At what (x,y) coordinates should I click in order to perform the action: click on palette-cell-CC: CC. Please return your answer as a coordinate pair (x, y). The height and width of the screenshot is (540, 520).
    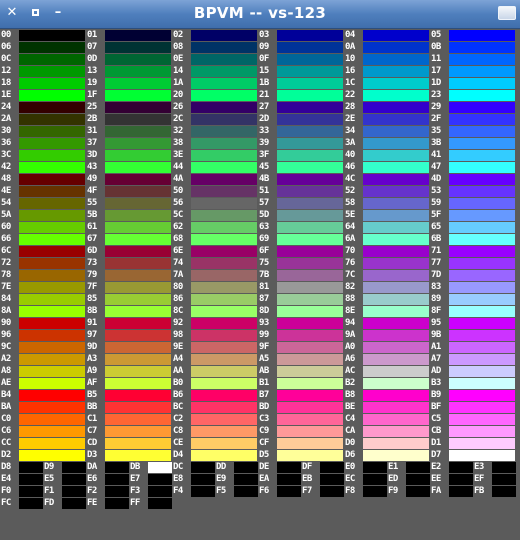
    Looking at the image, I should click on (43, 443).